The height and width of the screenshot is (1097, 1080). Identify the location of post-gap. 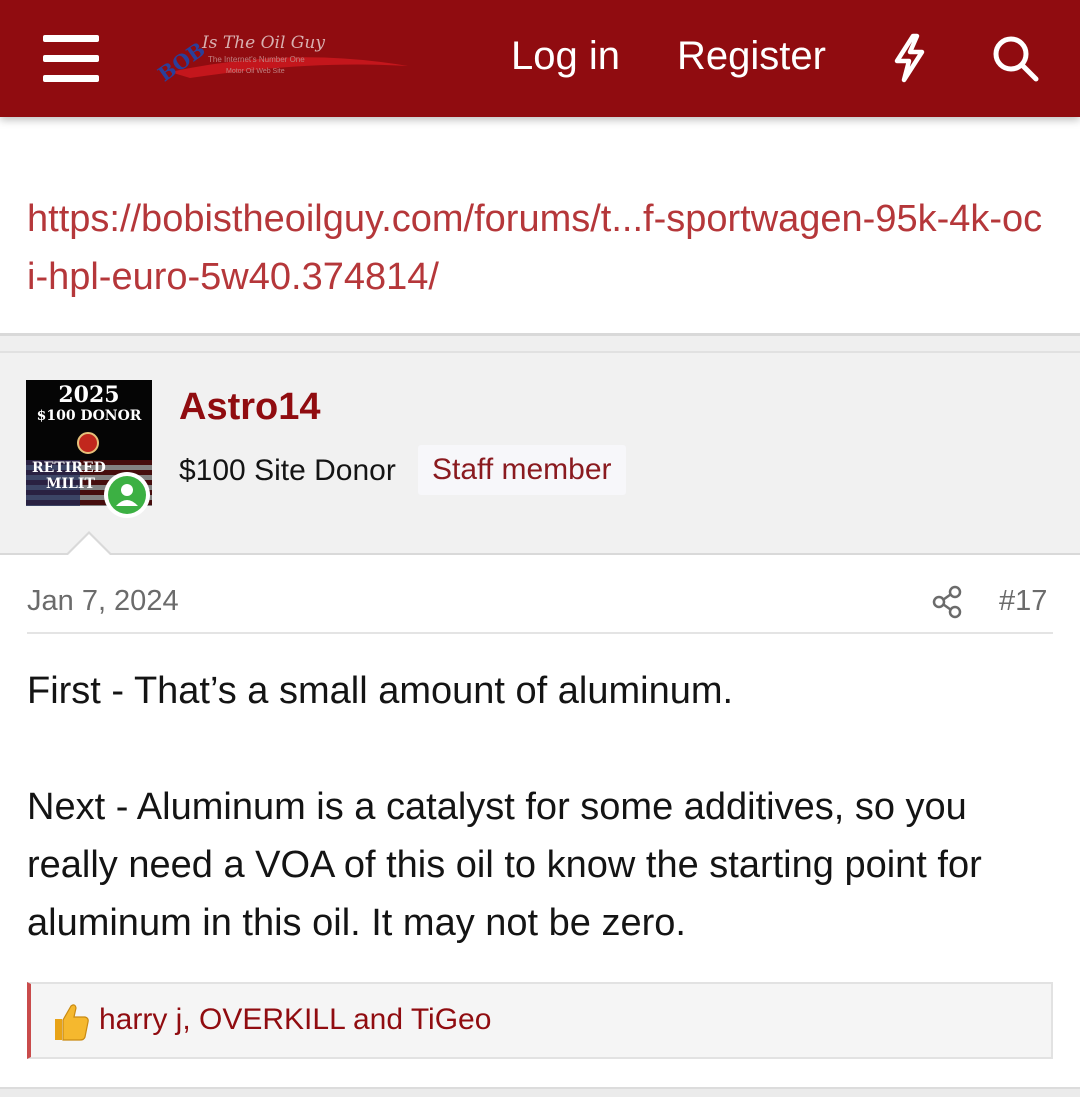
(540, 343).